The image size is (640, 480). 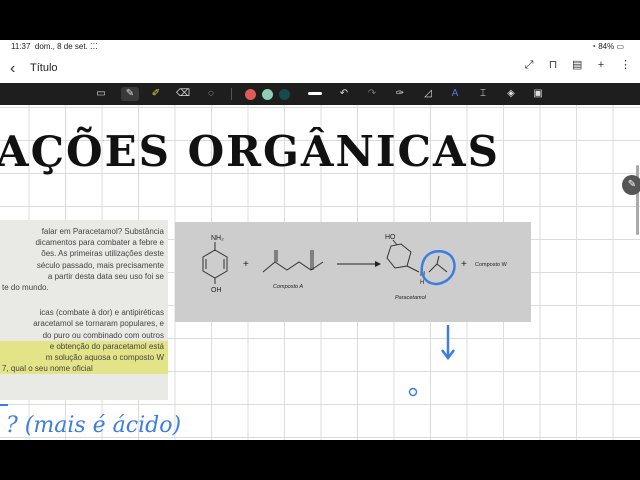 What do you see at coordinates (44, 68) in the screenshot?
I see `document-title: Título` at bounding box center [44, 68].